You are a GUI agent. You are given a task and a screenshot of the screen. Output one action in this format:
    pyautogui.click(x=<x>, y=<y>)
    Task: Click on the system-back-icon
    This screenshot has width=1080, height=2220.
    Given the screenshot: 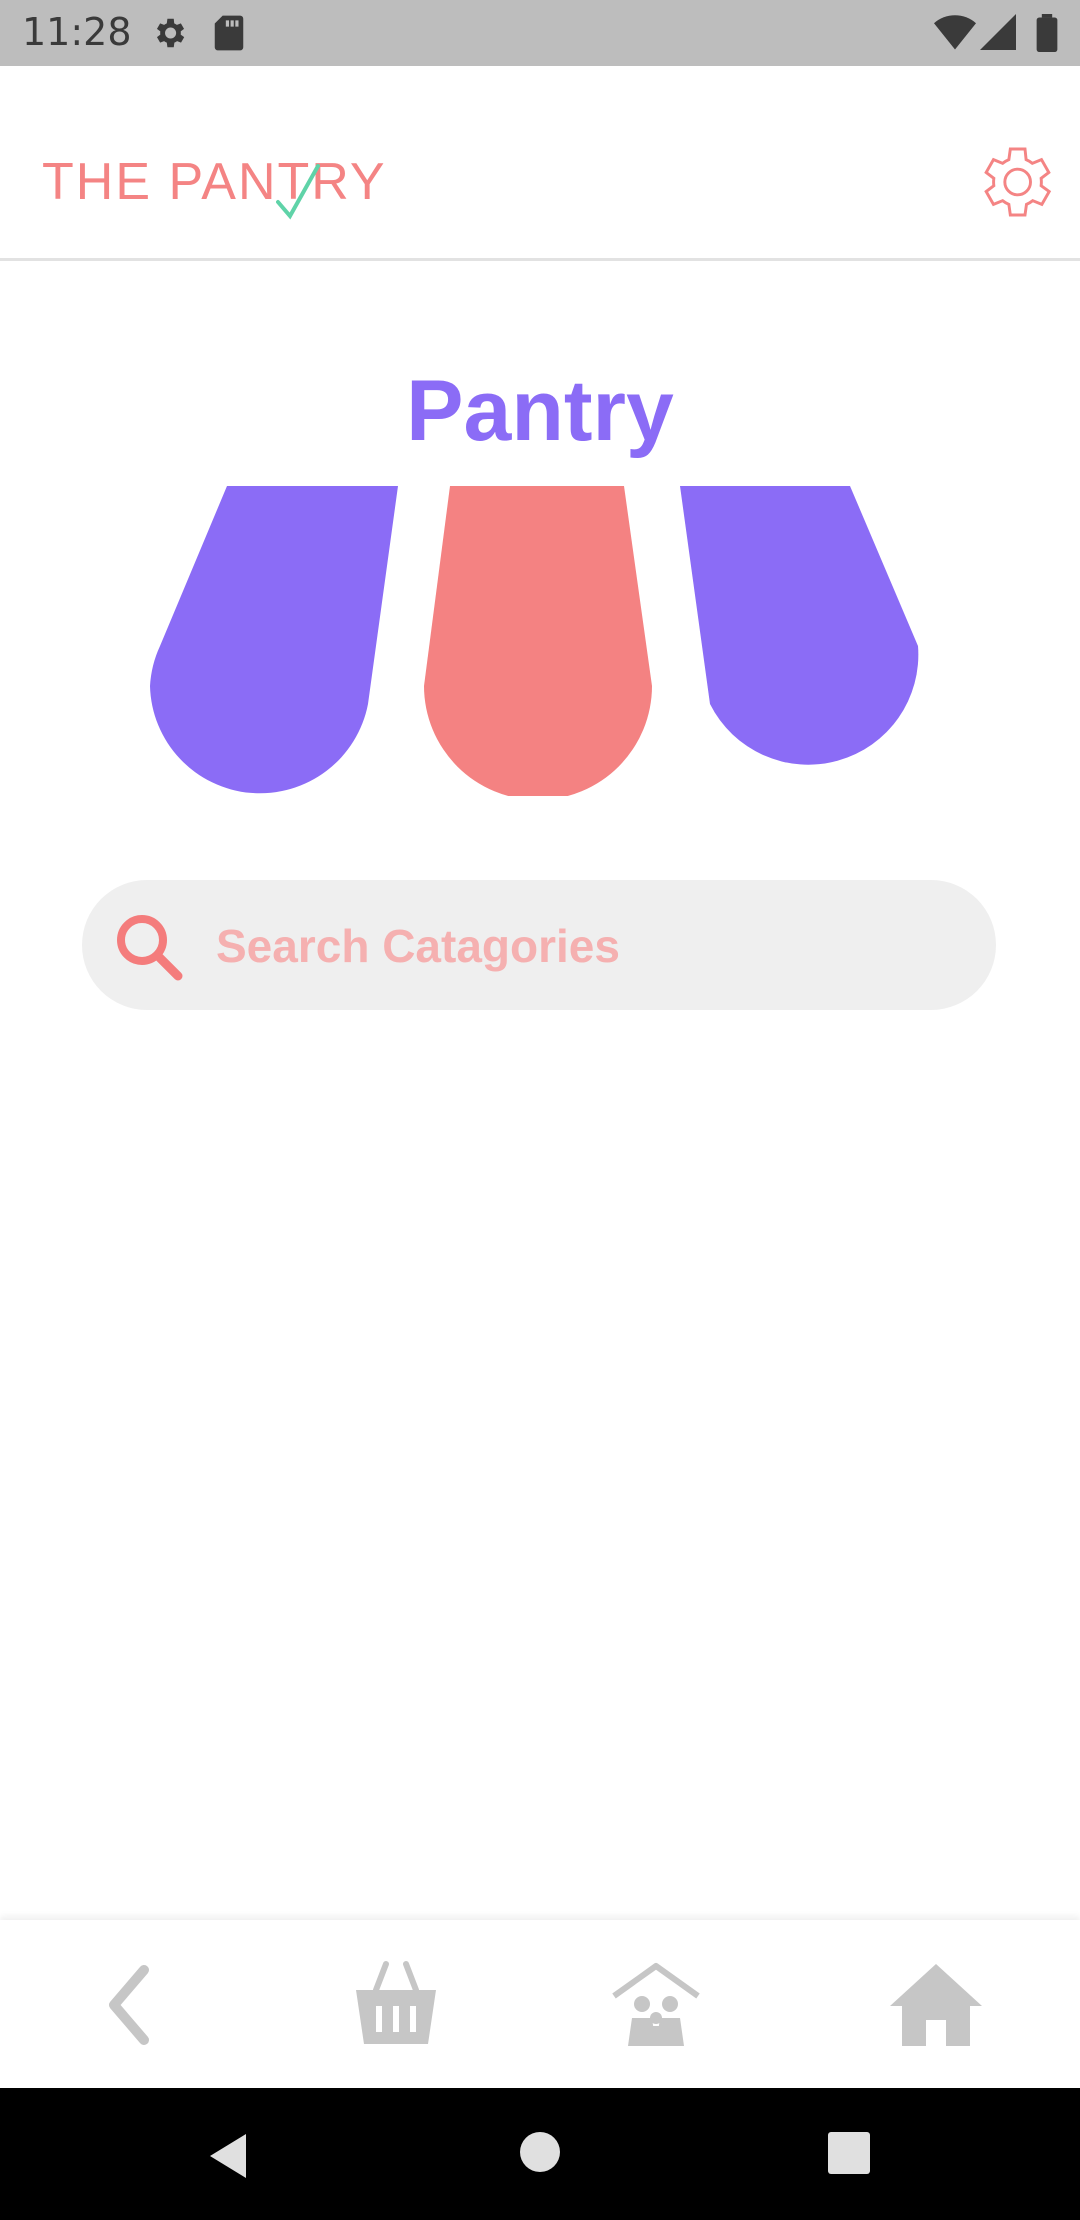 What is the action you would take?
    pyautogui.click(x=228, y=2158)
    